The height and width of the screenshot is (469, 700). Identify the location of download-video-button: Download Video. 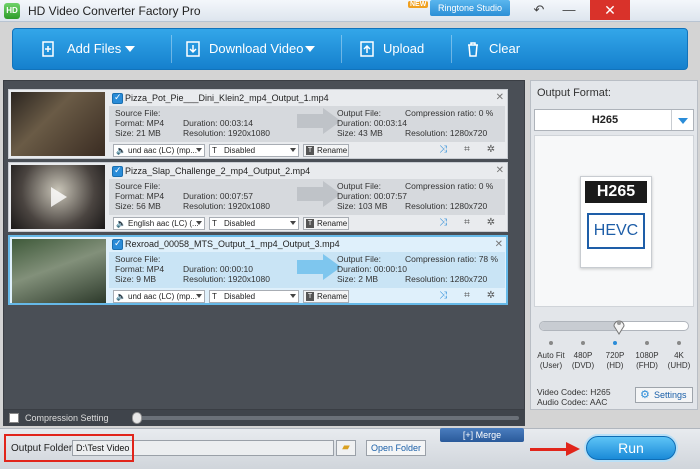
(258, 49).